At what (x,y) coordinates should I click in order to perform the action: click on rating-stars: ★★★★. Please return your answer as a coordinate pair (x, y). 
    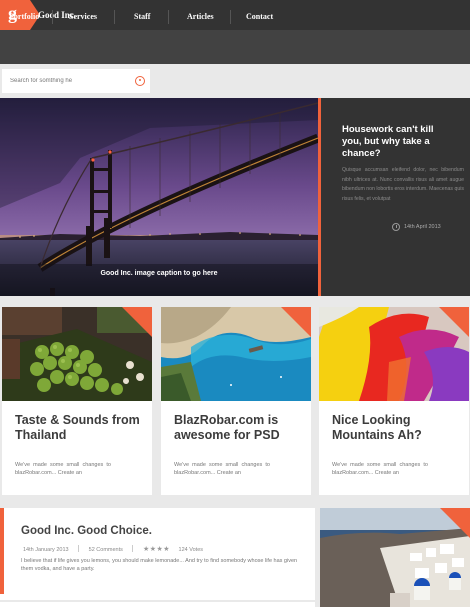
    Looking at the image, I should click on (158, 549).